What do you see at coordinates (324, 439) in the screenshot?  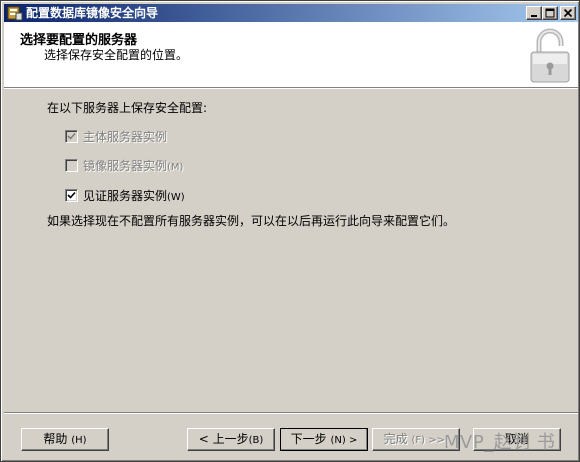 I see `next-button: 下一步 (N) >` at bounding box center [324, 439].